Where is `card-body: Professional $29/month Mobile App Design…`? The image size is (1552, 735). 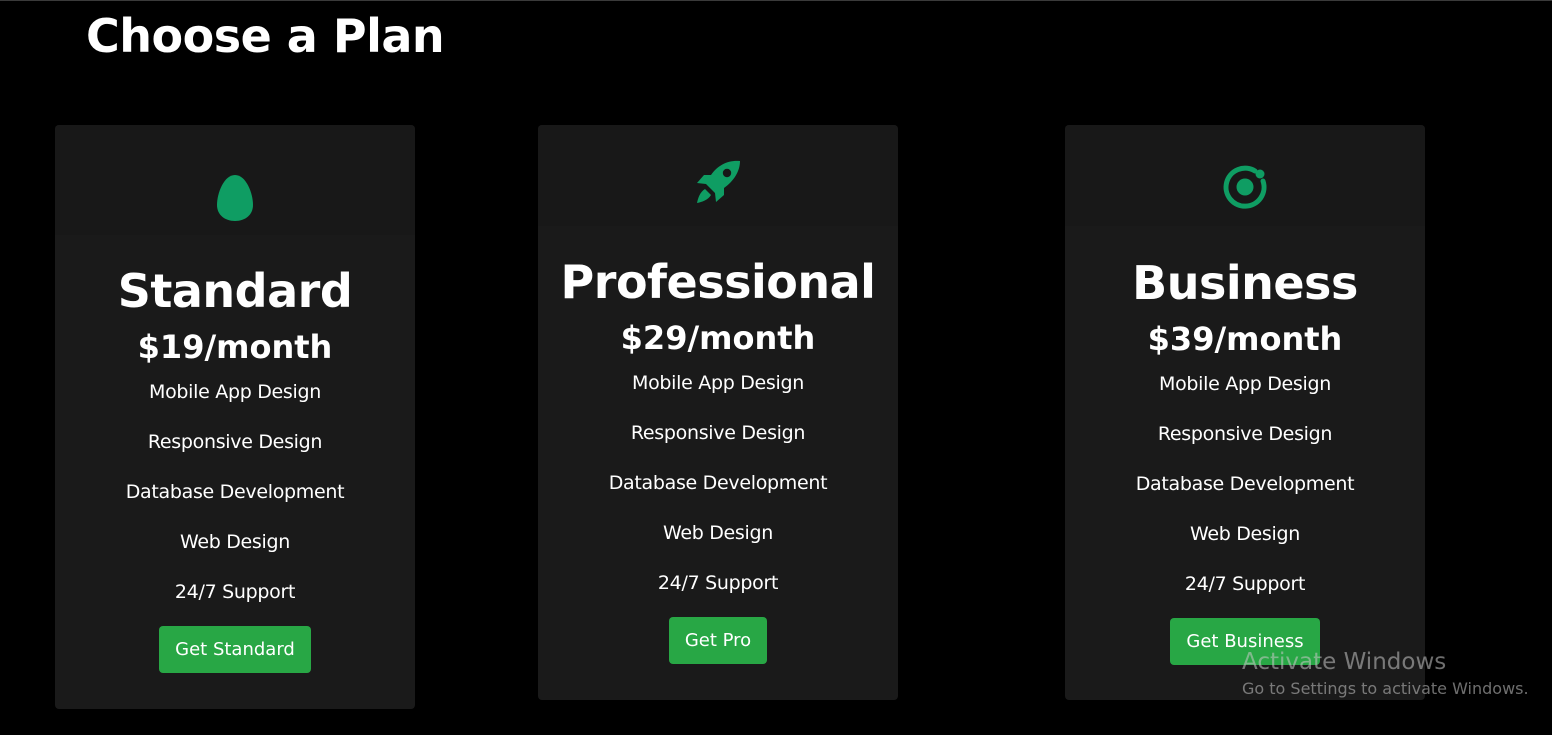
card-body: Professional $29/month Mobile App Design… is located at coordinates (718, 445).